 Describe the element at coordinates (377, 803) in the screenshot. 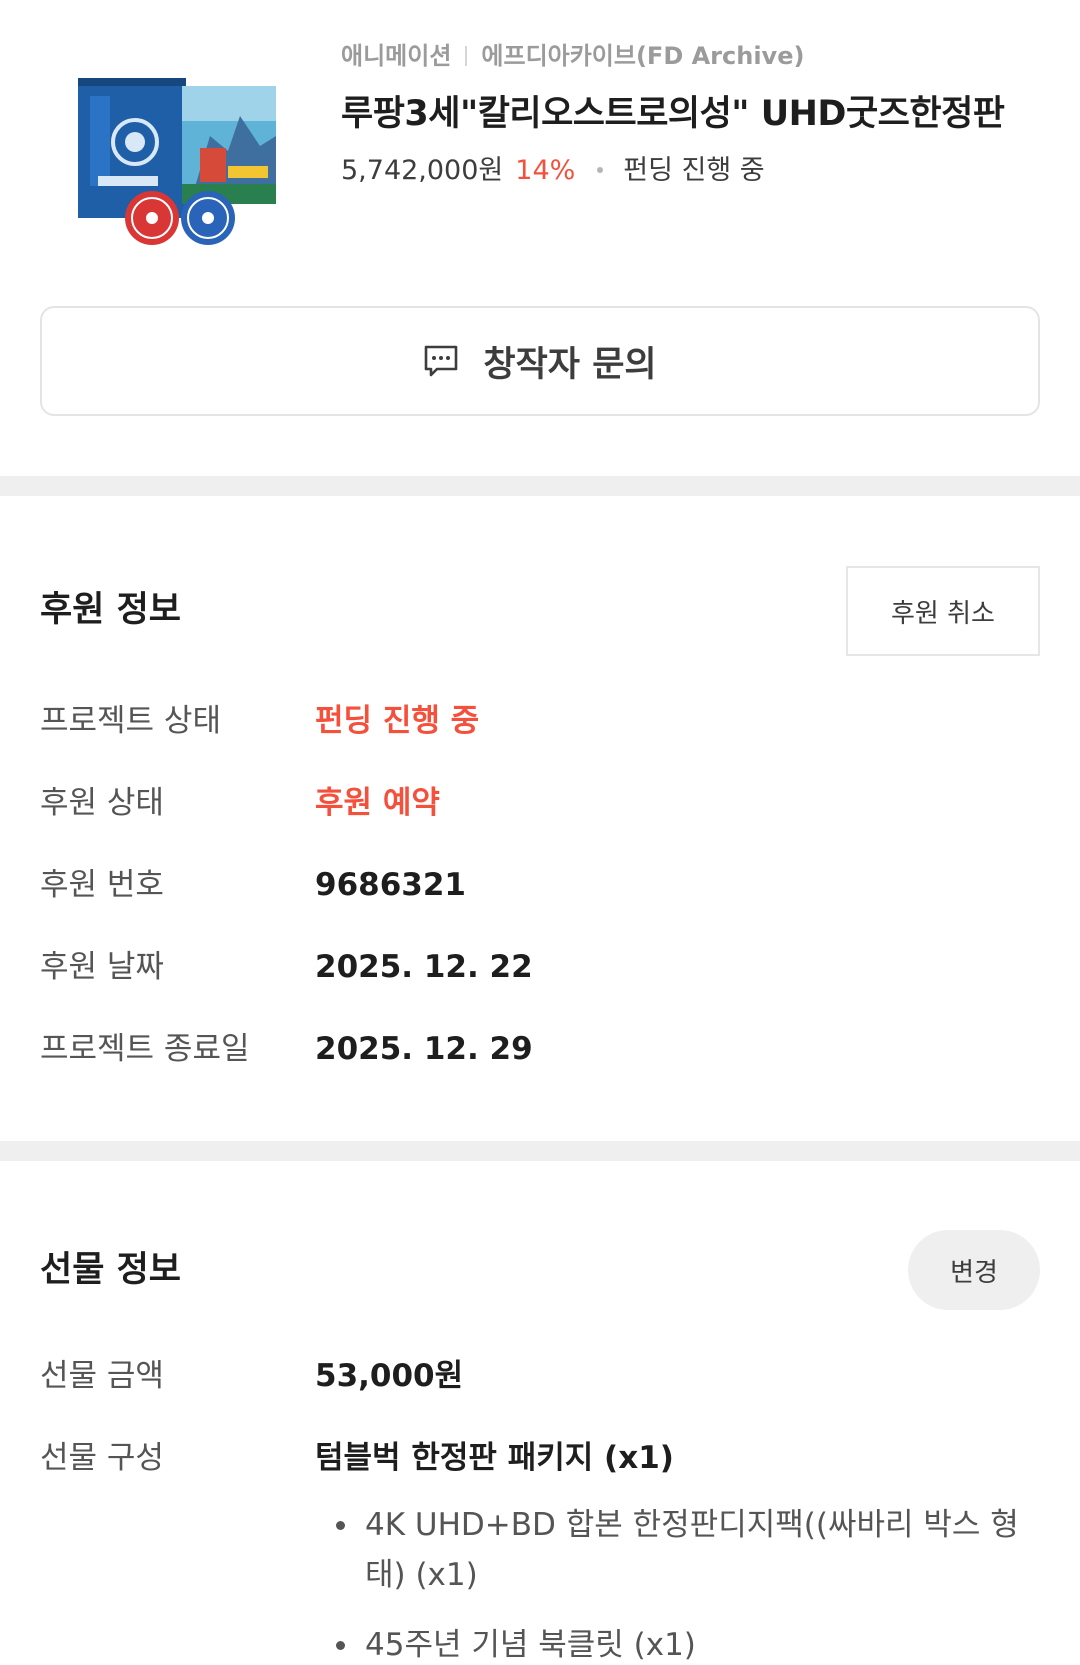

I see `support-status-value: 후원 예약` at that location.